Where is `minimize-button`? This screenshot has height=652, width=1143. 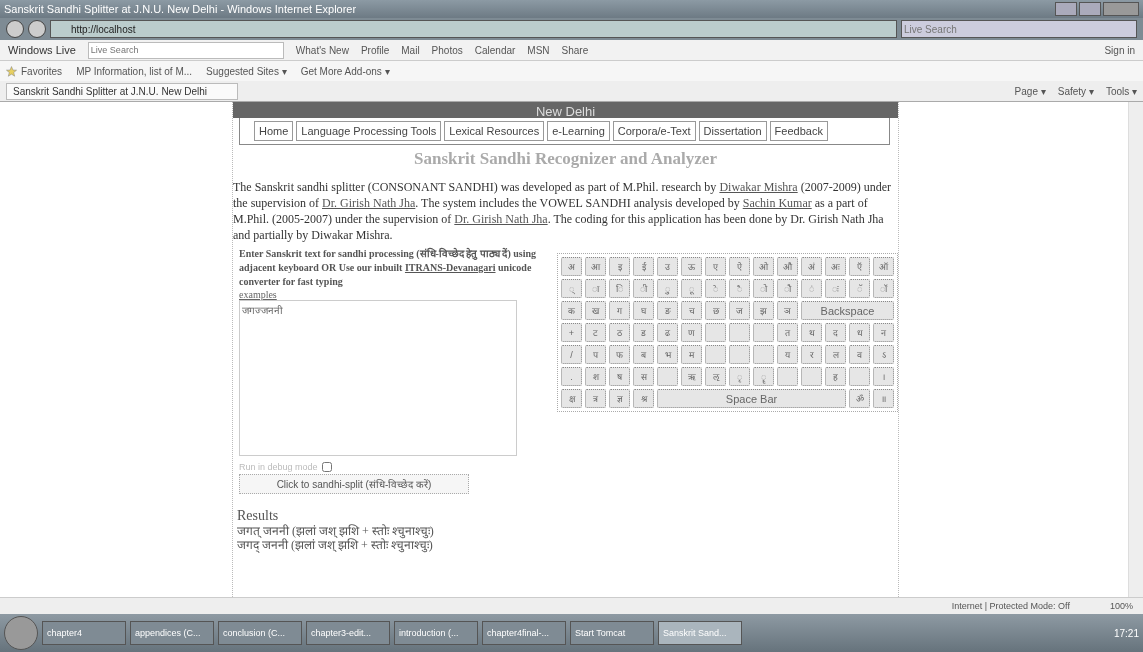 minimize-button is located at coordinates (1066, 9).